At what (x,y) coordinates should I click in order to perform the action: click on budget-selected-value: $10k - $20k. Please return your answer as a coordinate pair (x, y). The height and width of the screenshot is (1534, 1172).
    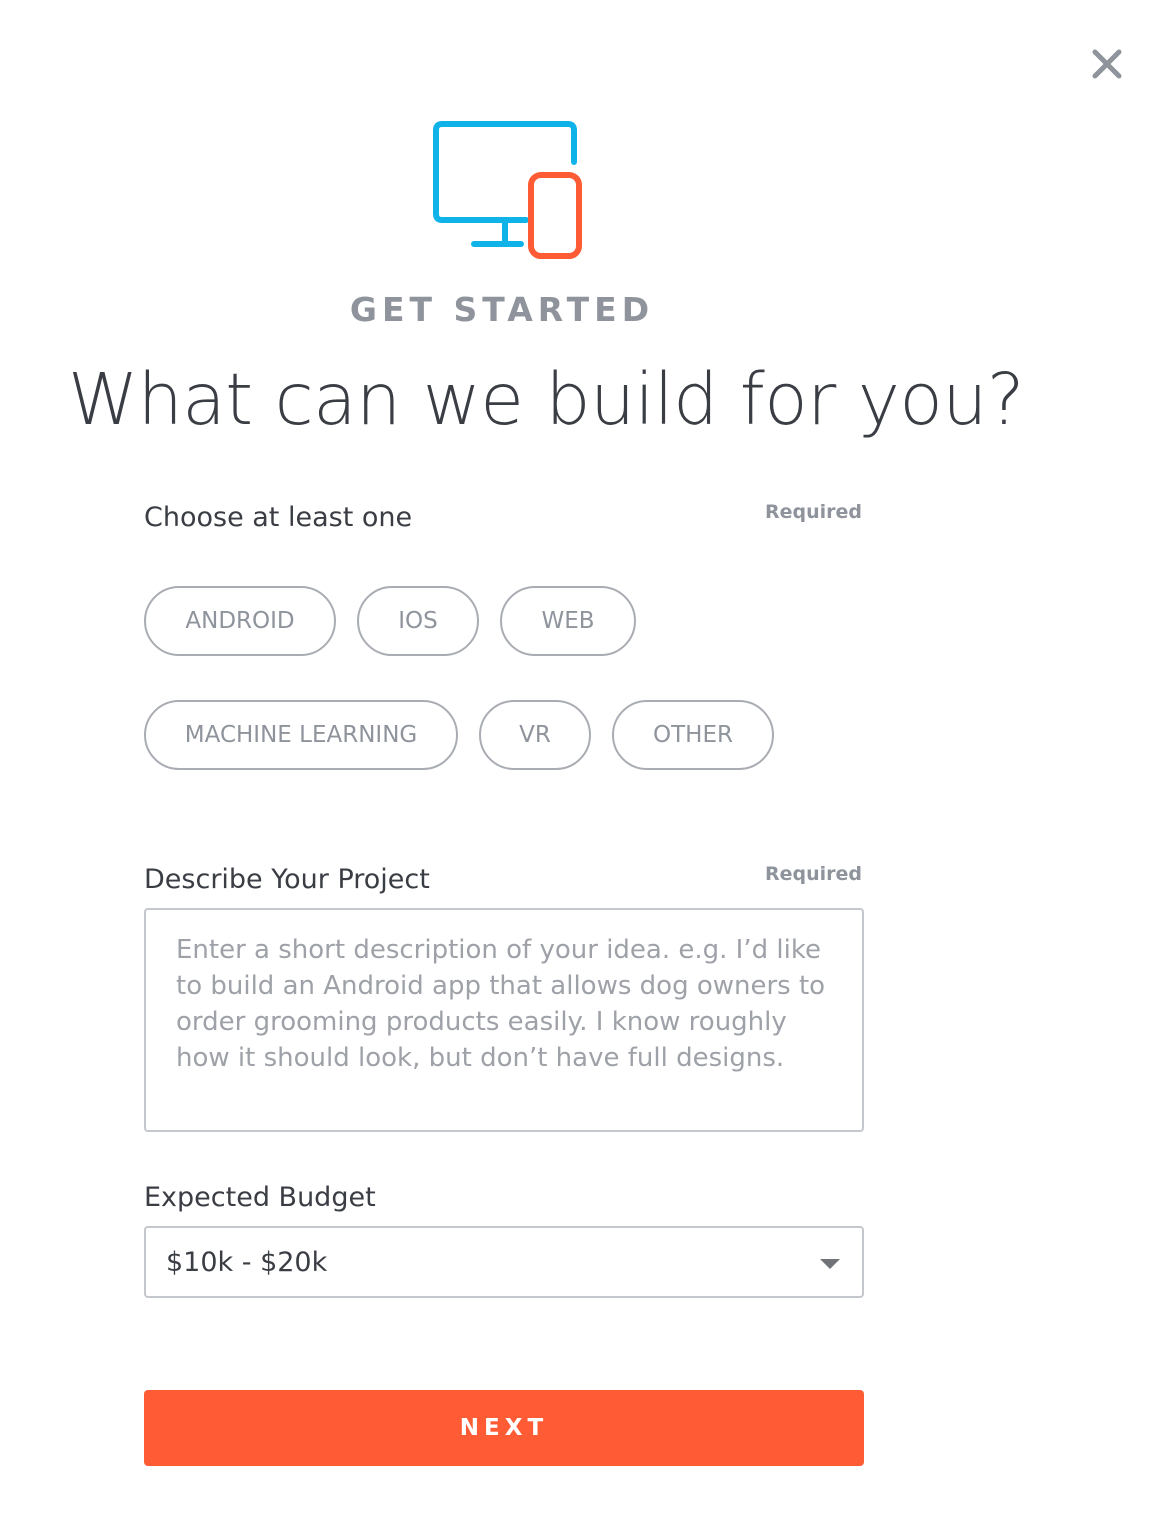
    Looking at the image, I should click on (247, 1262).